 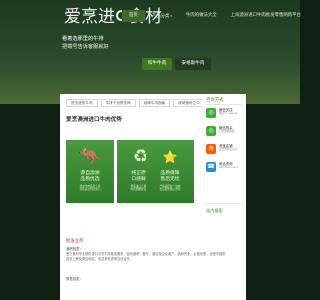 I want to click on main-nav: 首页 产品分类▾ 牛肉的做法大全 上海澳洲进口牛肉批发零售网购平台, so click(x=215, y=16).